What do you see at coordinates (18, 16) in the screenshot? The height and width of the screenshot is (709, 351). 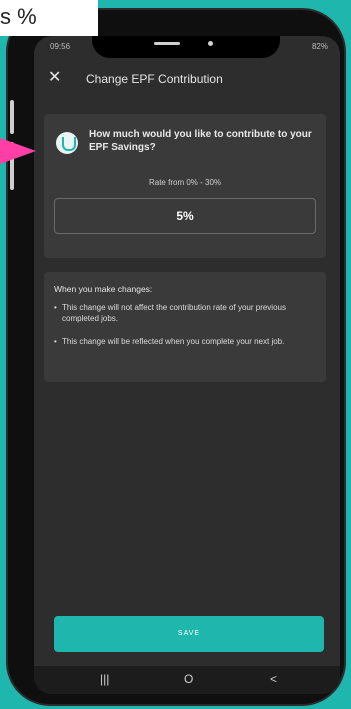 I see `caption-text: s %` at bounding box center [18, 16].